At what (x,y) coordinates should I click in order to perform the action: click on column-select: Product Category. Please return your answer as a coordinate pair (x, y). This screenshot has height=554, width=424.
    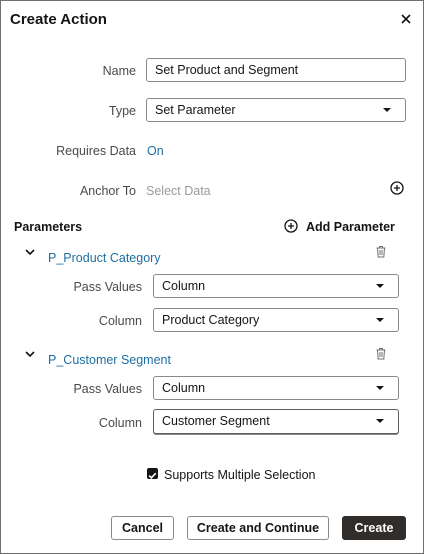
    Looking at the image, I should click on (276, 320).